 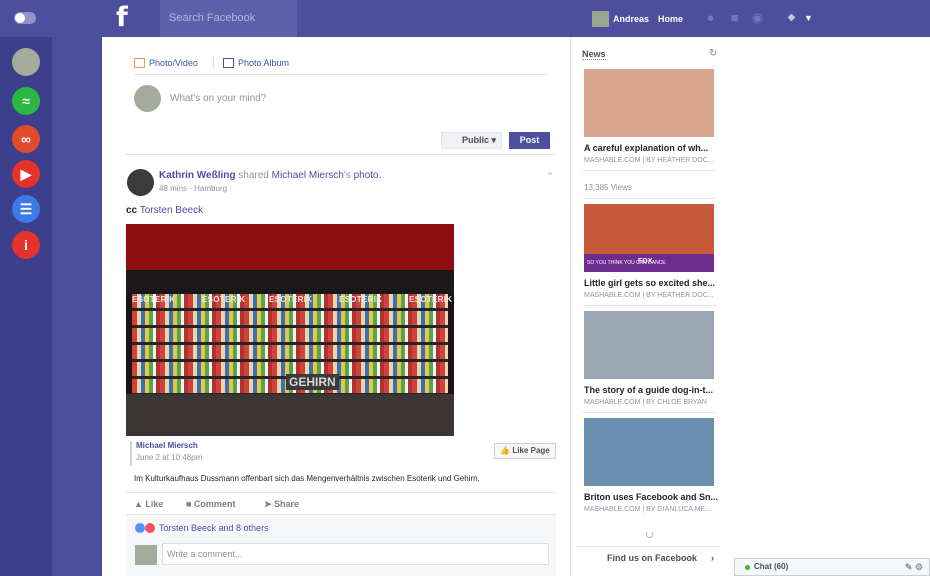 I want to click on photo-wall, so click(x=290, y=282).